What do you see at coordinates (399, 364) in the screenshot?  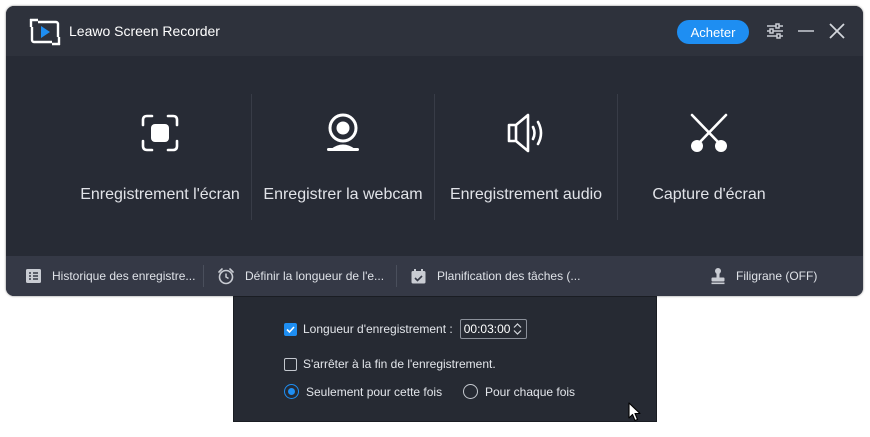 I see `stop-label: S'arrêter à la fin de l'enregistrement.` at bounding box center [399, 364].